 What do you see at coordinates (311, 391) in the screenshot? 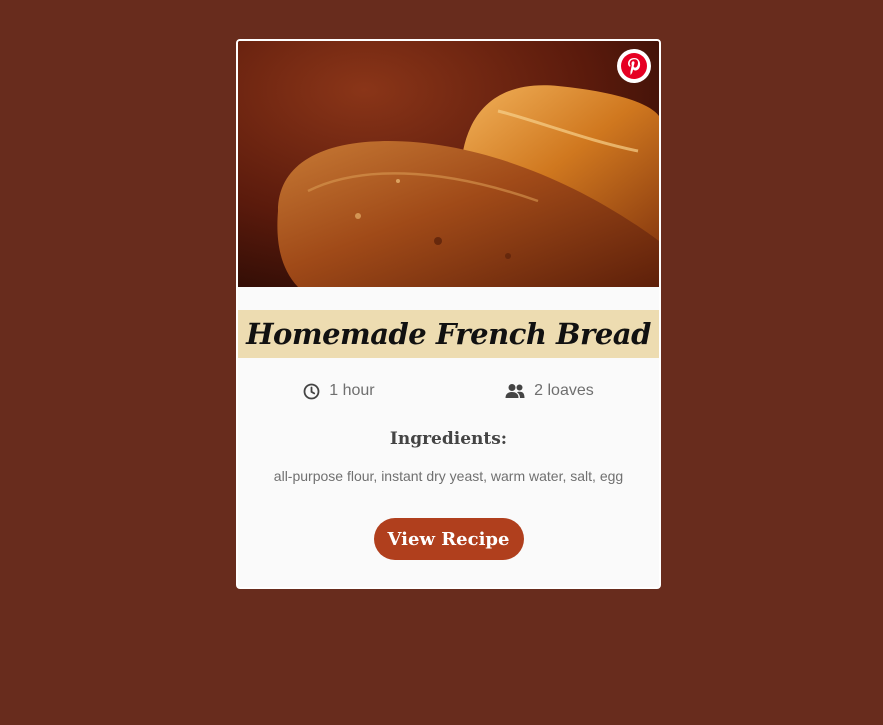
I see `clock-icon` at bounding box center [311, 391].